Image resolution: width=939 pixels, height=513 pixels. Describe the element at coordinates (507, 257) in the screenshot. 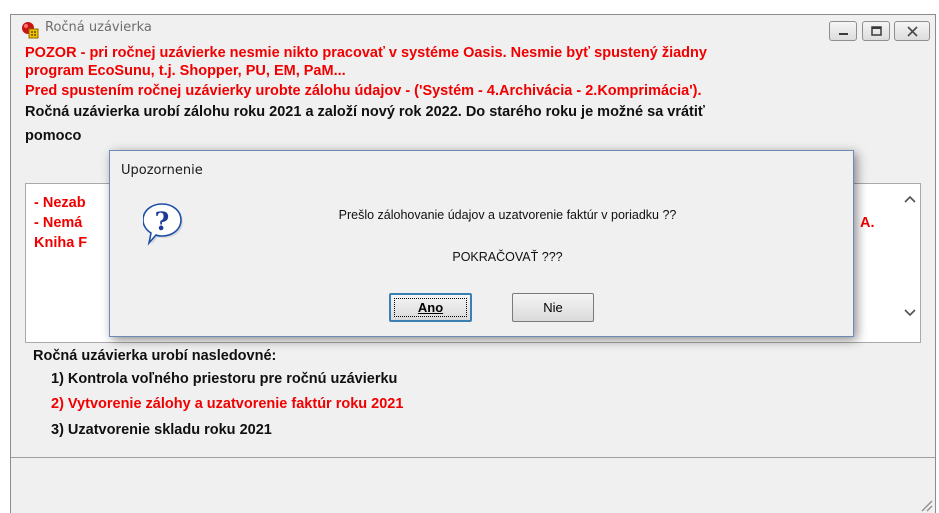

I see `dialog-prompt: POKRAČOVAŤ ???` at that location.